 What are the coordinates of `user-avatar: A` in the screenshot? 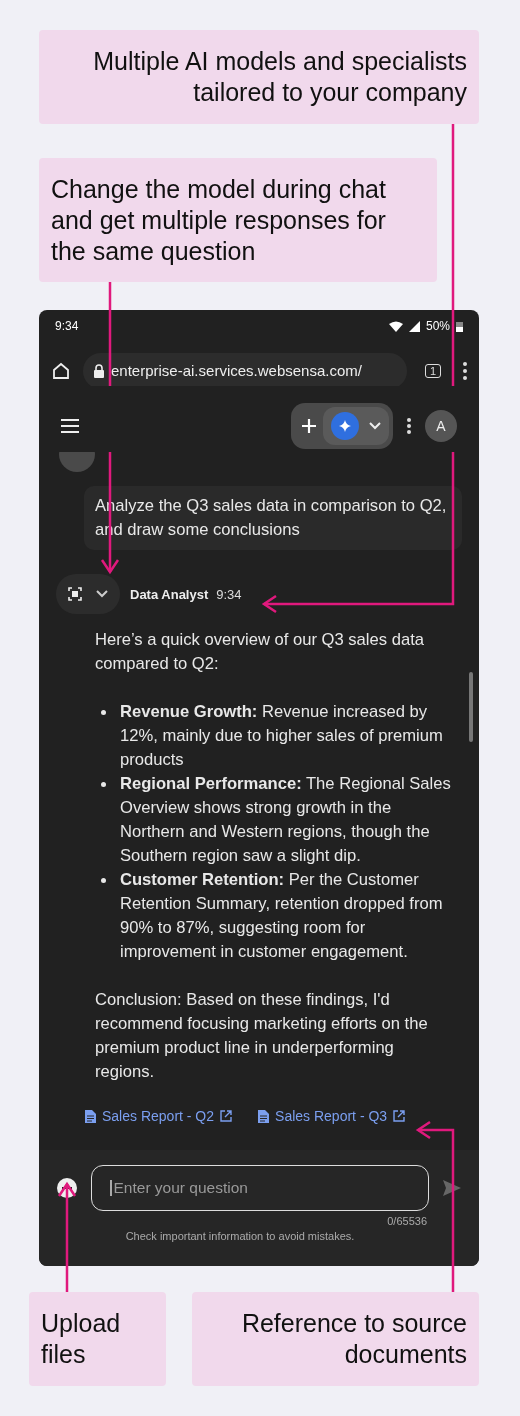 It's located at (441, 426).